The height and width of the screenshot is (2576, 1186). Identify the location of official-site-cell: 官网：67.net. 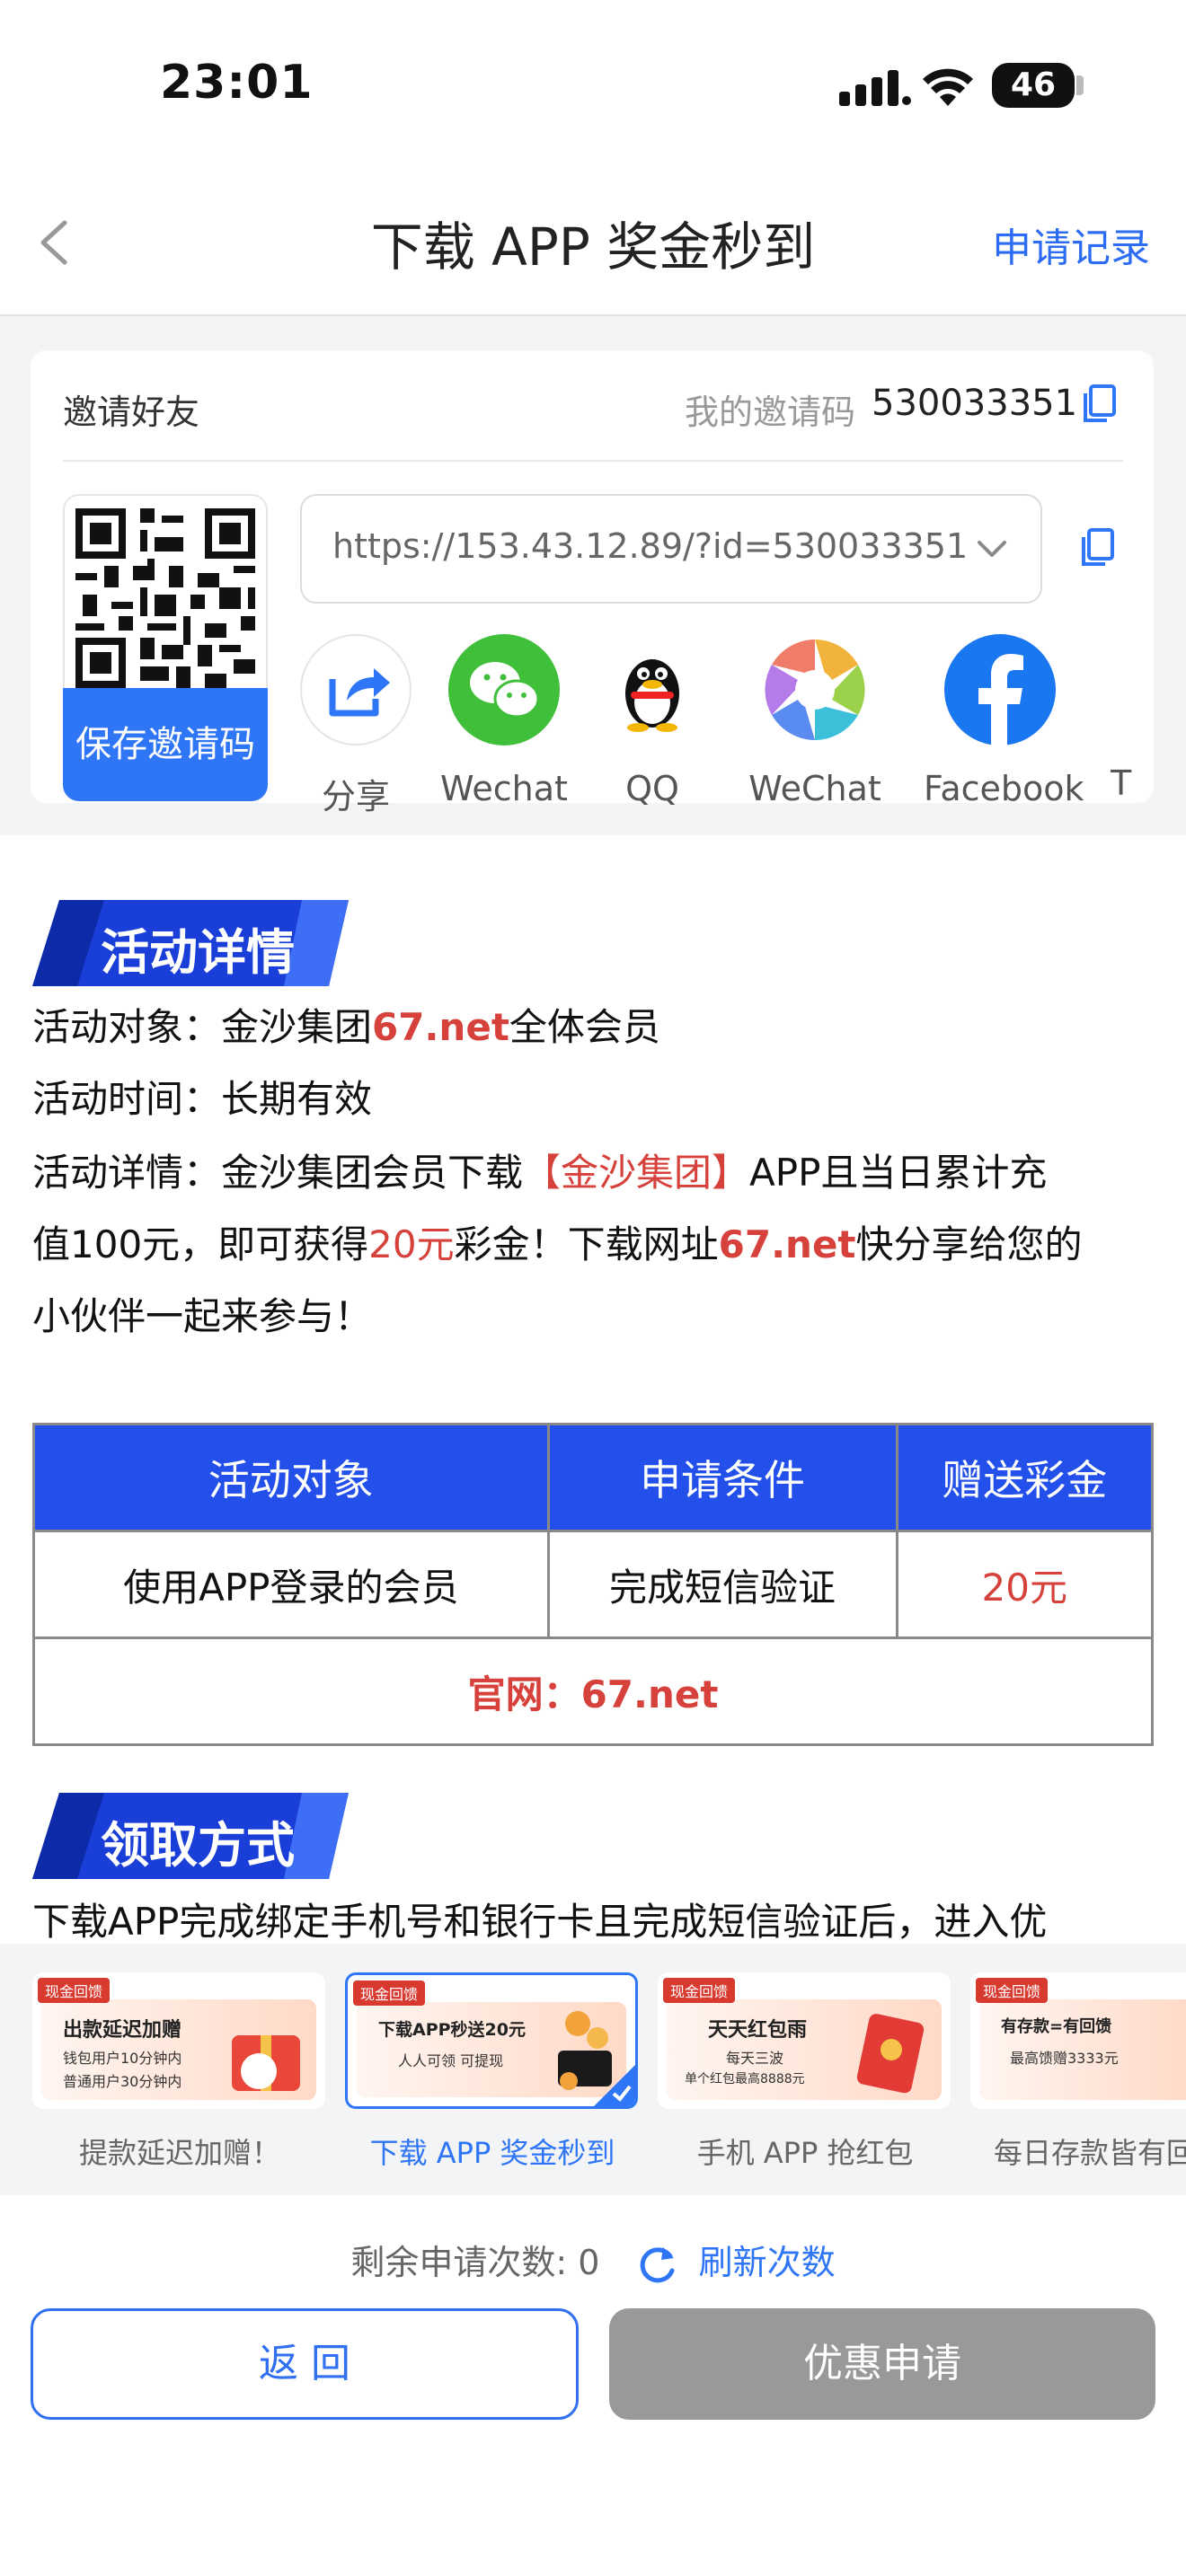
(593, 1691).